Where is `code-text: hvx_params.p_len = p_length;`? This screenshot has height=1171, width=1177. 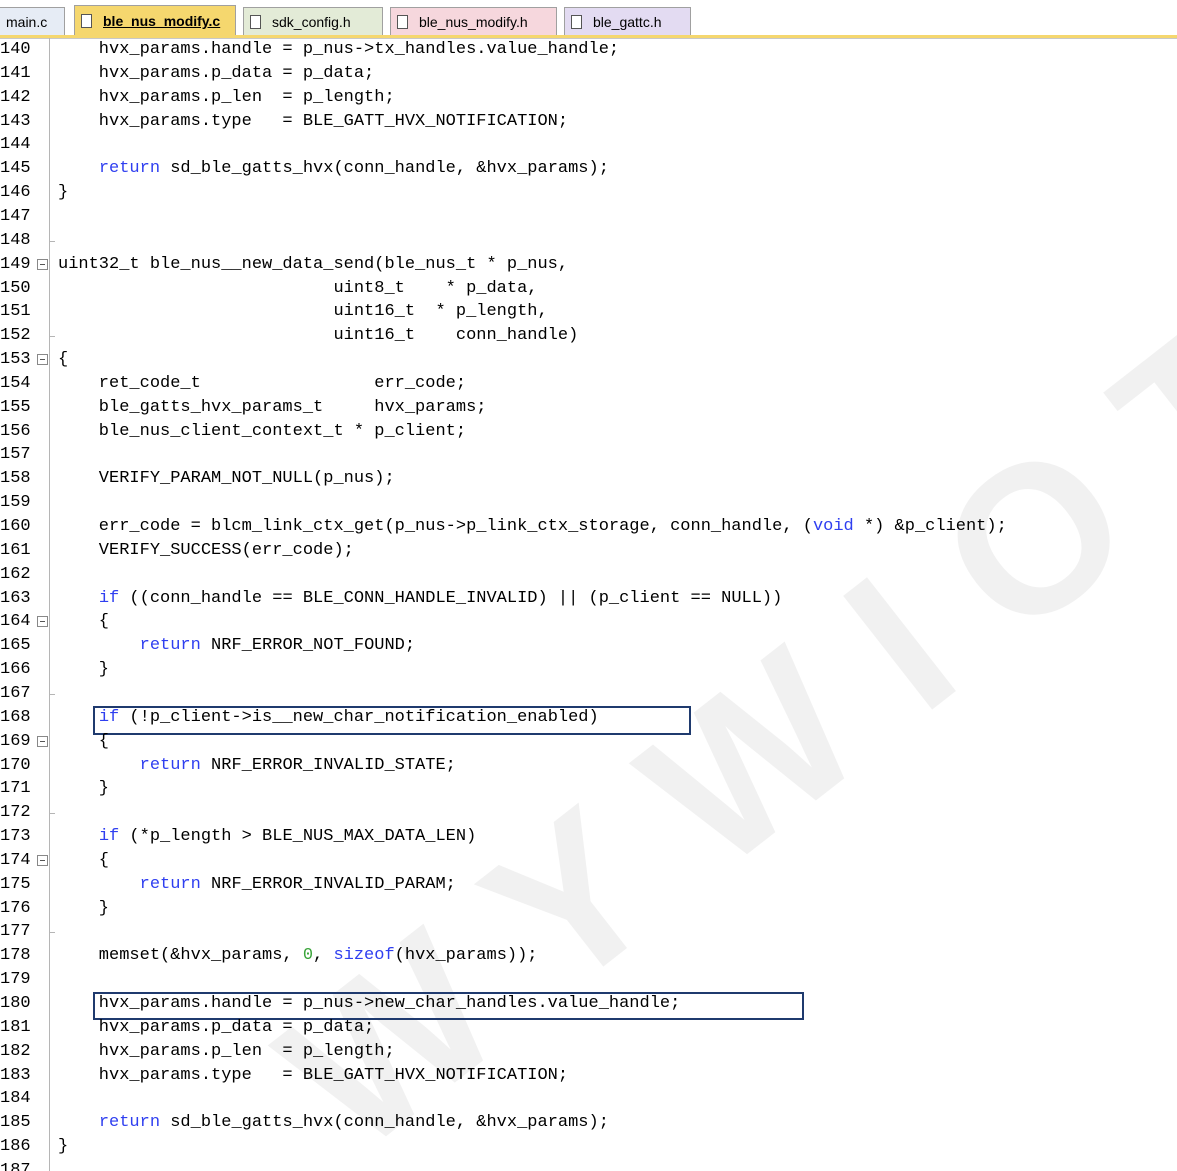
code-text: hvx_params.p_len = p_length; is located at coordinates (226, 98).